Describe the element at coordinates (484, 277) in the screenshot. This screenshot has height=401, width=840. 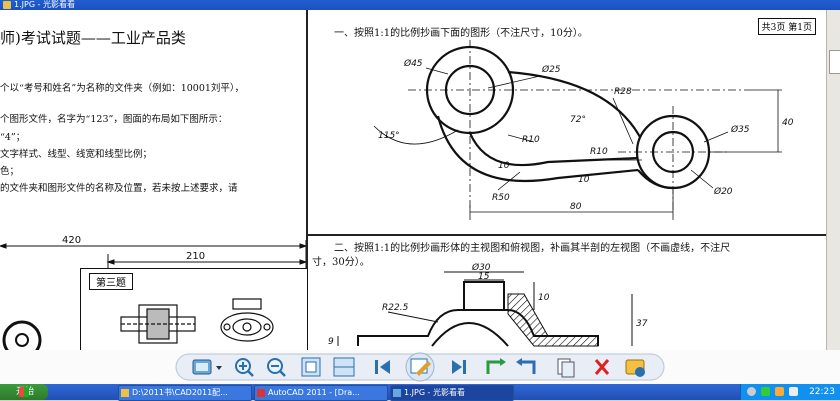
I see `label-15: 15` at that location.